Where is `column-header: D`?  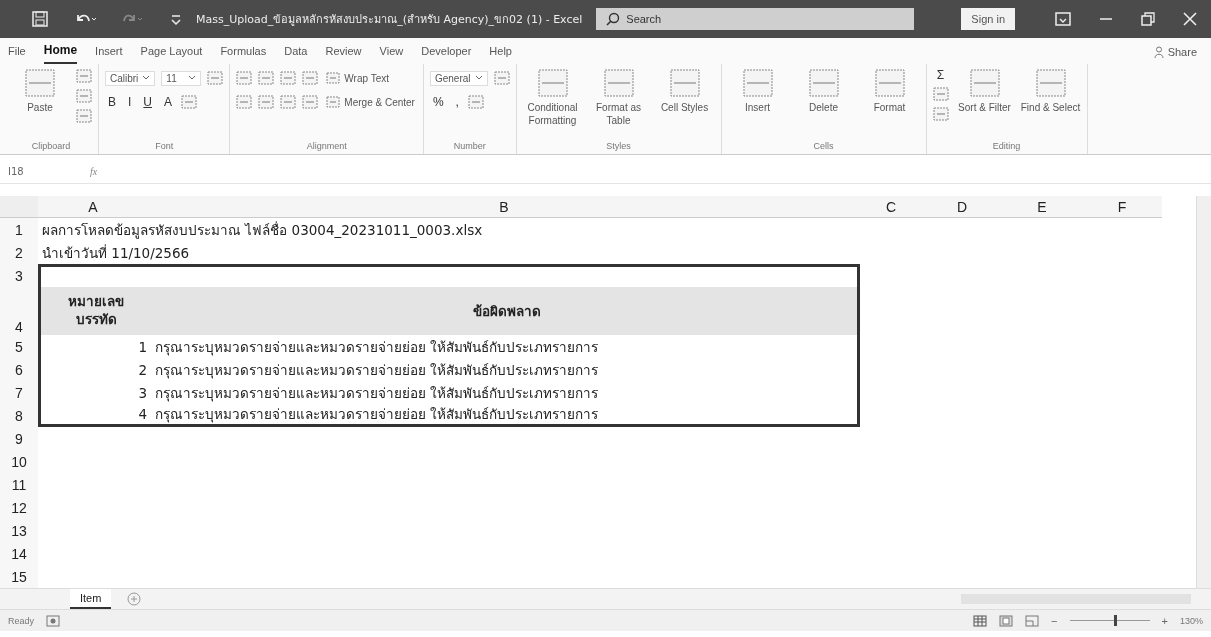 column-header: D is located at coordinates (962, 207).